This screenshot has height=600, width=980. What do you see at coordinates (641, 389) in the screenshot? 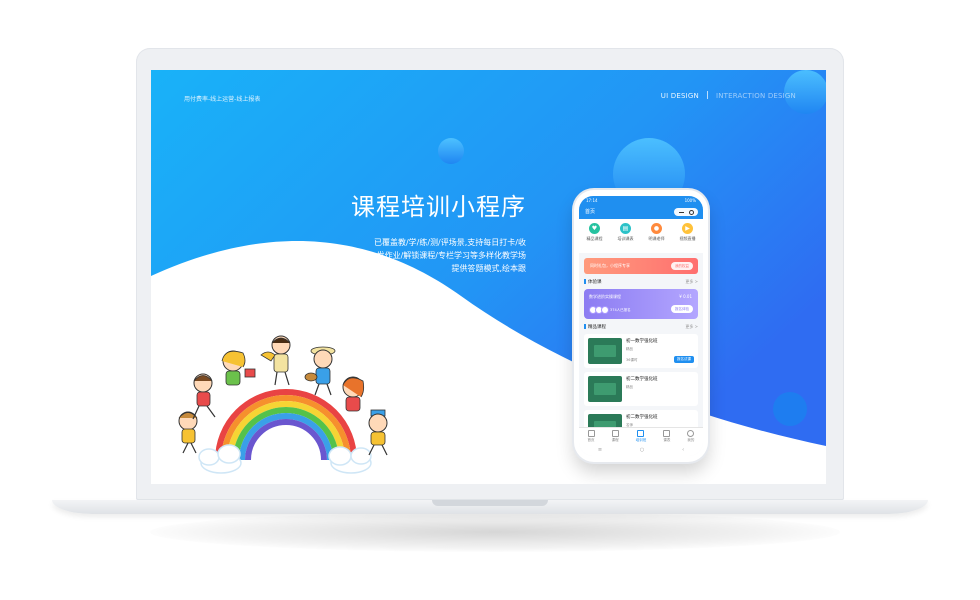
I see `course-card: 初二数学强化班 精品` at bounding box center [641, 389].